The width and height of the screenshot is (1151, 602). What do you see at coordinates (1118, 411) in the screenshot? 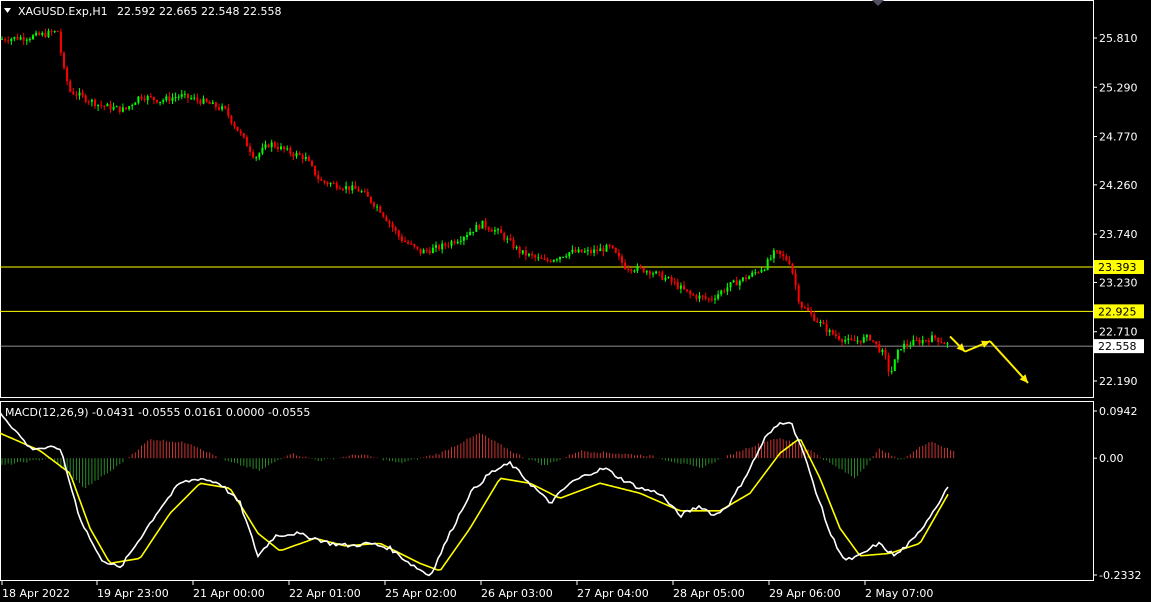
I see `macd-y-tick-label: 0.0942` at bounding box center [1118, 411].